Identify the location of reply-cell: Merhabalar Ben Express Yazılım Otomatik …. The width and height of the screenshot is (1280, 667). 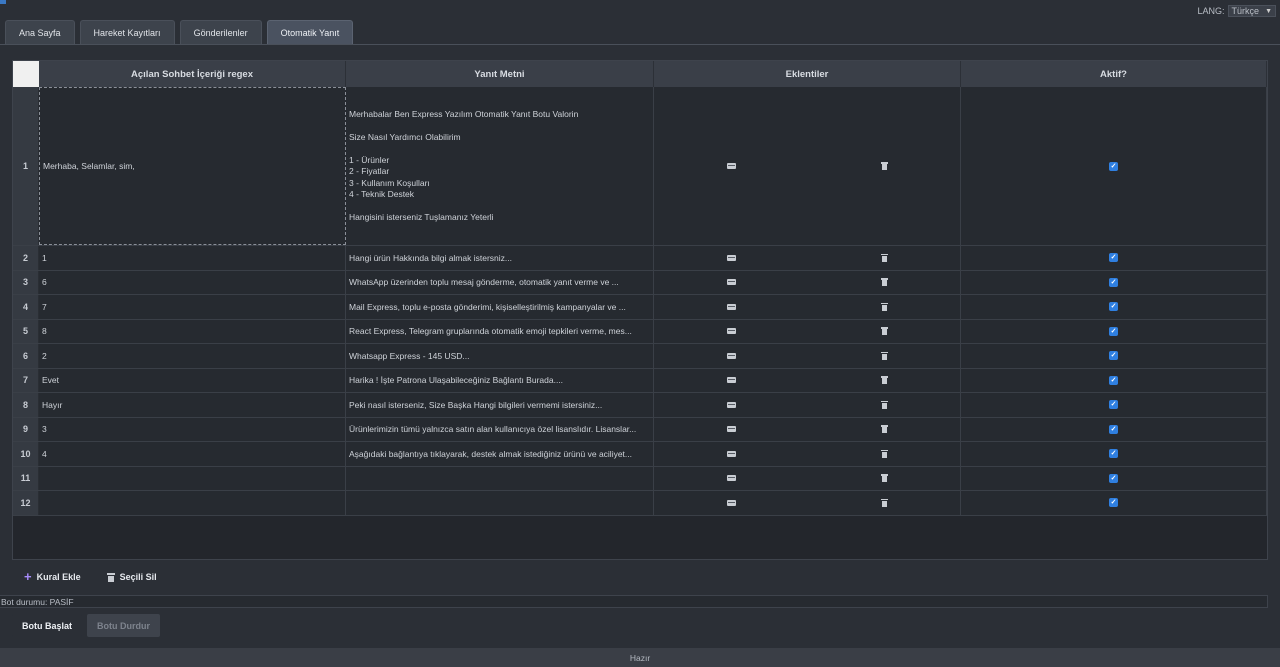
(500, 166).